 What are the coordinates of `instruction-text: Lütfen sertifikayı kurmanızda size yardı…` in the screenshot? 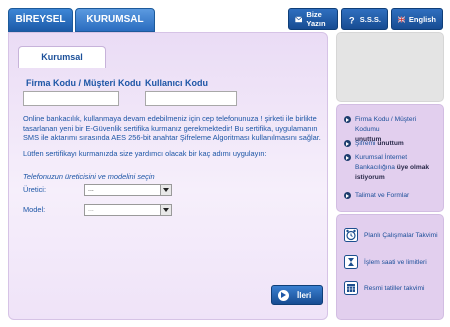 It's located at (145, 153).